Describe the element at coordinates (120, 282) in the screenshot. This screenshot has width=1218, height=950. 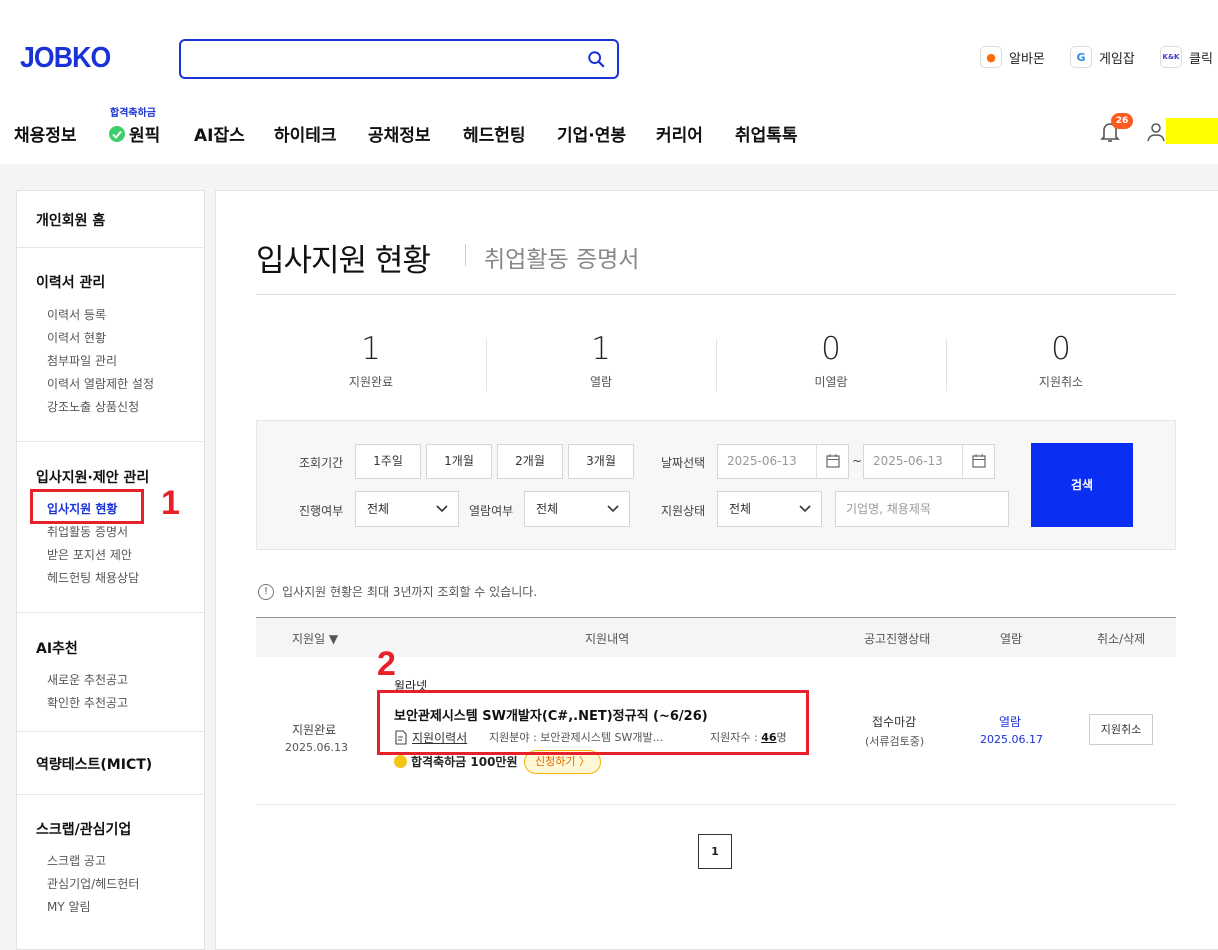
I see `sidebar-section-title: 이력서 관리` at that location.